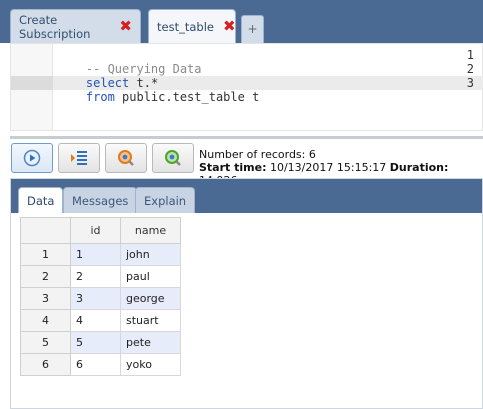  What do you see at coordinates (470, 55) in the screenshot?
I see `line-number: 1` at bounding box center [470, 55].